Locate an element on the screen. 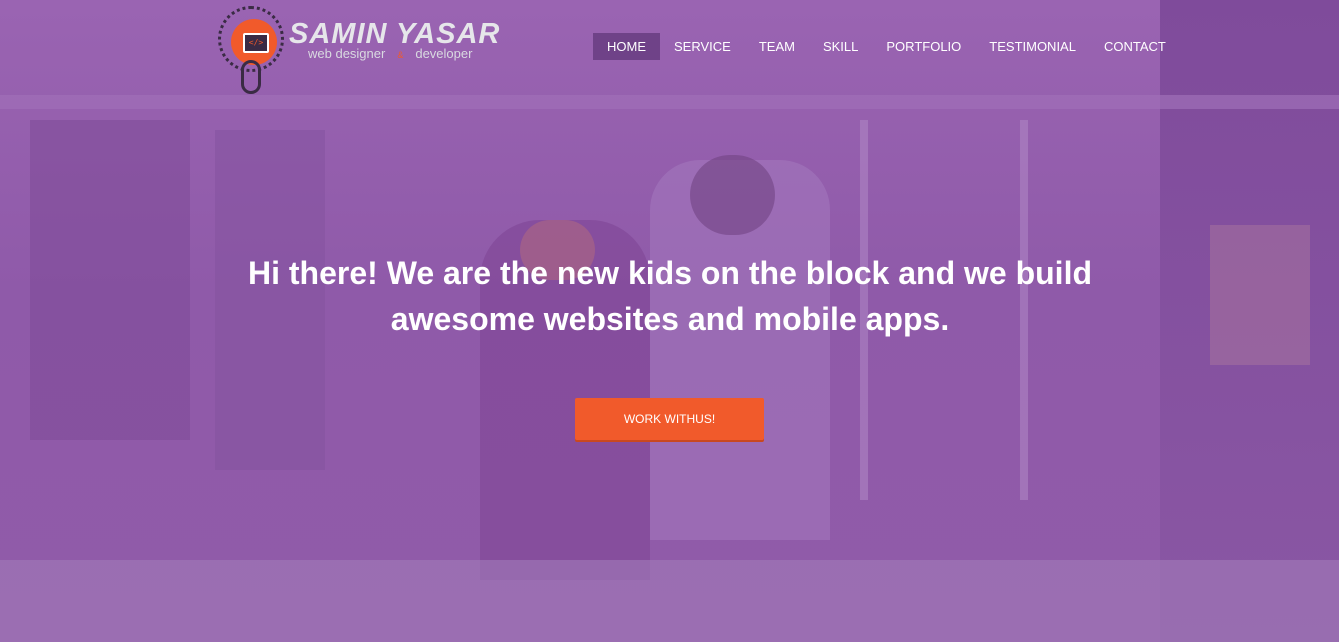  work-with-us-button: WORK WITHUS! is located at coordinates (669, 419).